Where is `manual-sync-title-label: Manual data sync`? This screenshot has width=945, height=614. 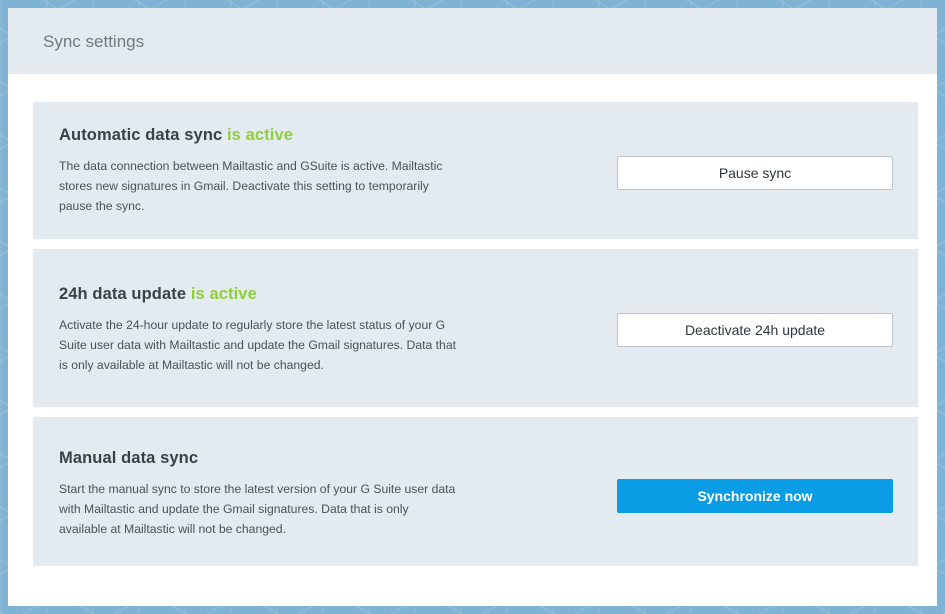 manual-sync-title-label: Manual data sync is located at coordinates (129, 458).